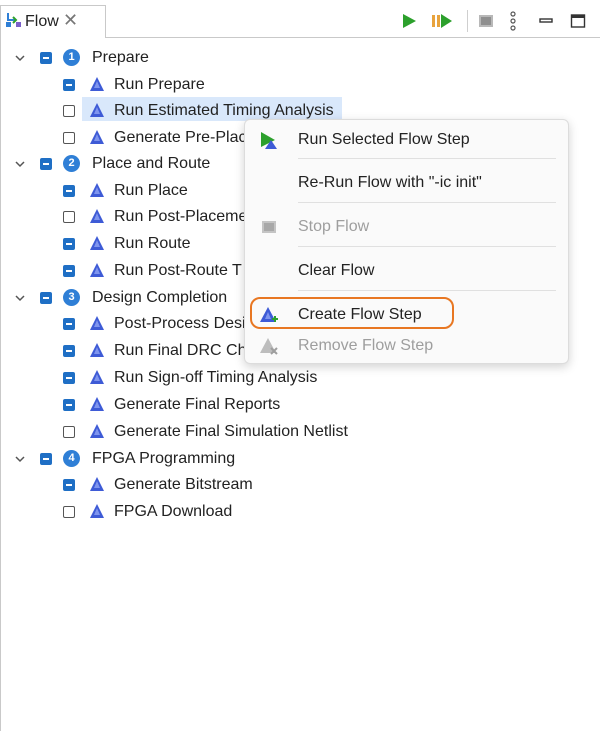 Image resolution: width=600 pixels, height=731 pixels. Describe the element at coordinates (71, 458) in the screenshot. I see `stage-number-badge: 4` at that location.